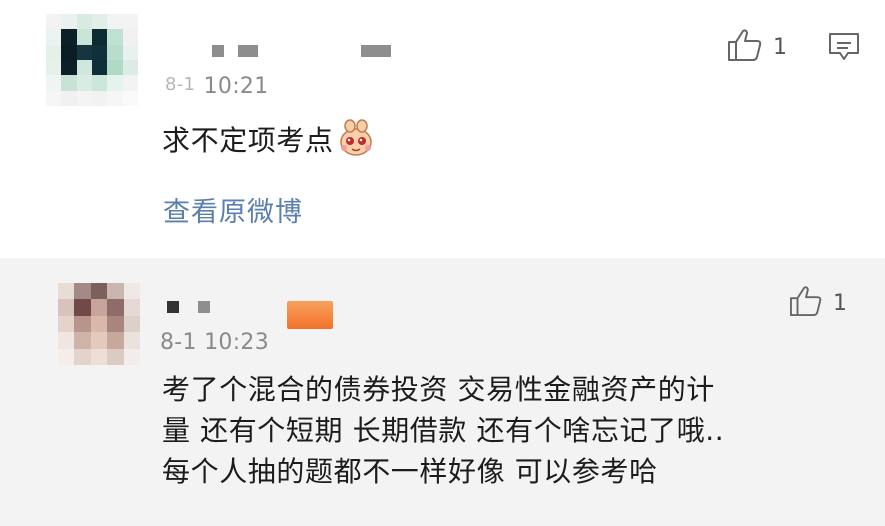 This screenshot has height=526, width=885. What do you see at coordinates (410, 471) in the screenshot?
I see `comment-text-line: 每个人抽的题都不一样好像 可以参考哈` at bounding box center [410, 471].